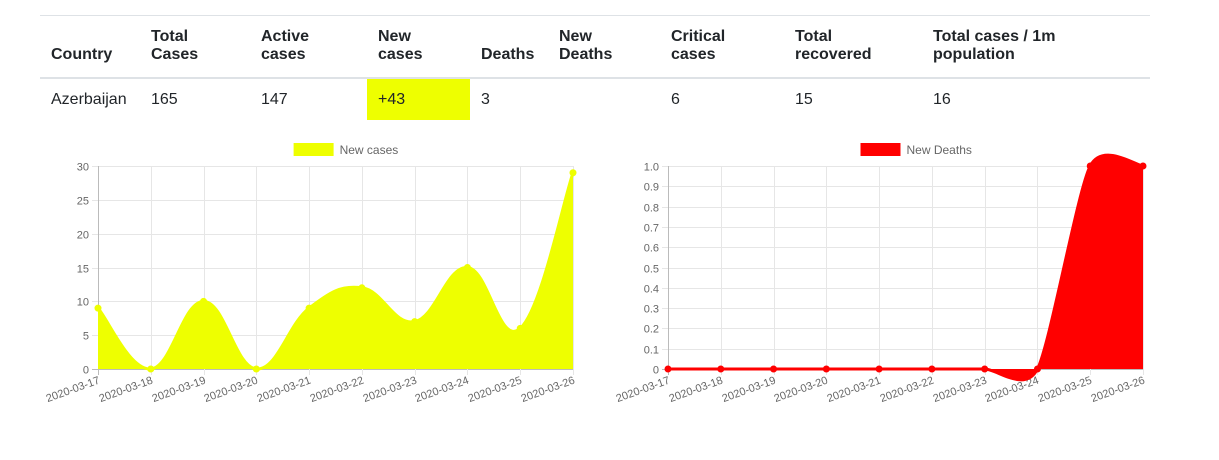 This screenshot has width=1219, height=460. I want to click on cell-country: Azerbaijan, so click(89, 99).